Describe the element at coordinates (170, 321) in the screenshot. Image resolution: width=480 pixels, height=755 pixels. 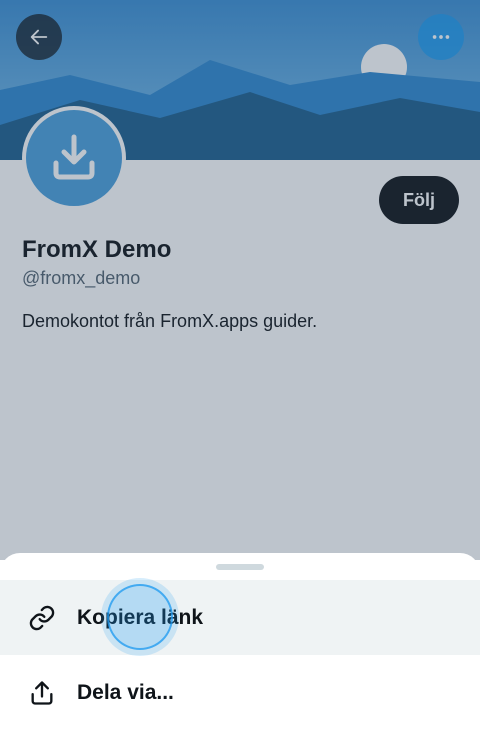
I see `profile-bio: Demokontot från FromX.apps guider.` at that location.